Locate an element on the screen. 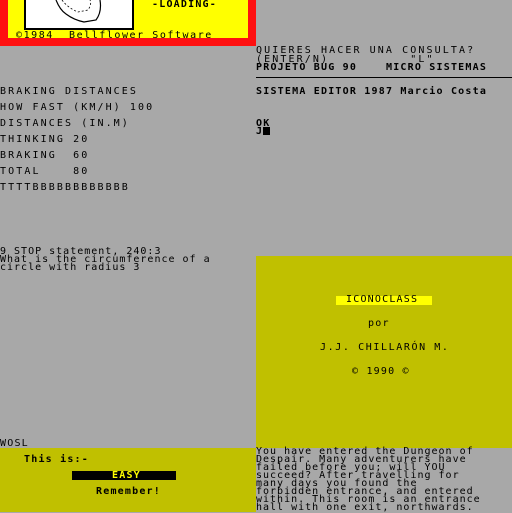  loading-label: -LOADING- is located at coordinates (184, 5).